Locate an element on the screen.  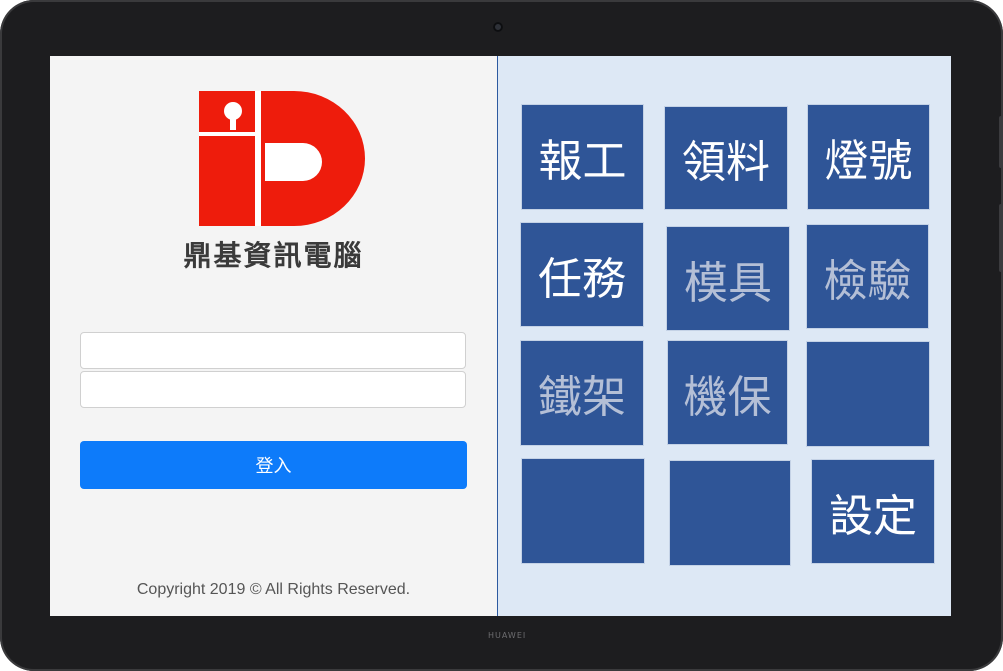
tile-machine-maintenance: 機保 is located at coordinates (727, 392).